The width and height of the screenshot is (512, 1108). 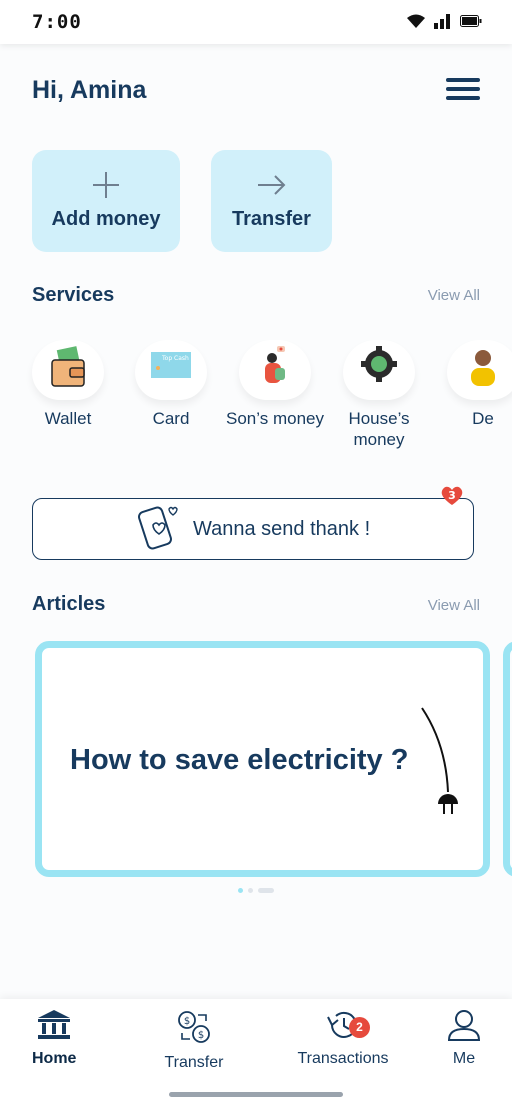 What do you see at coordinates (463, 91) in the screenshot?
I see `hamburger-menu-icon` at bounding box center [463, 91].